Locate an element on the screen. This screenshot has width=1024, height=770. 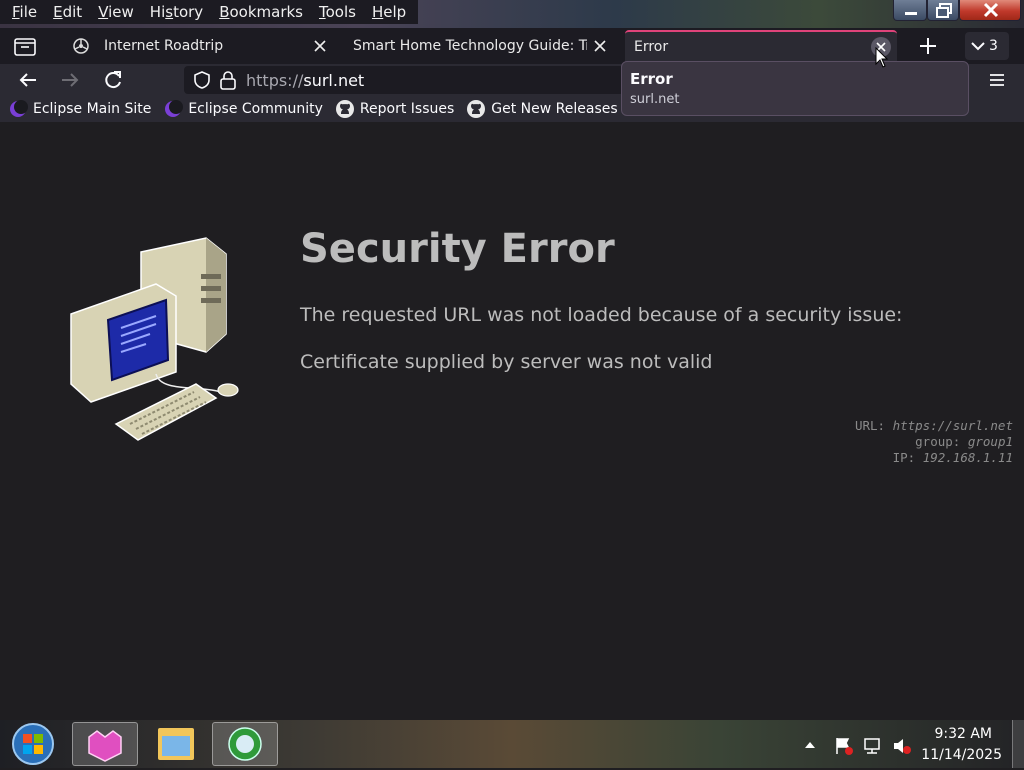
taskbar: 9:32 AM 11/14/2025 is located at coordinates (512, 744).